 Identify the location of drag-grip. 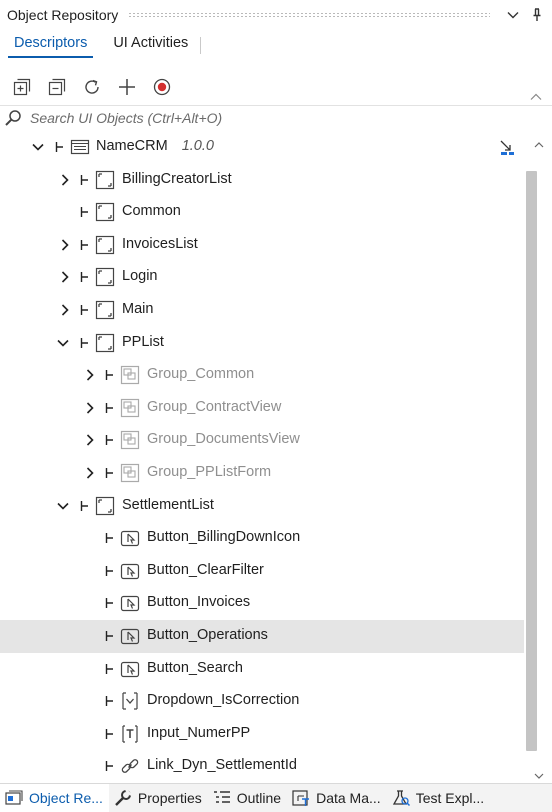
(309, 15).